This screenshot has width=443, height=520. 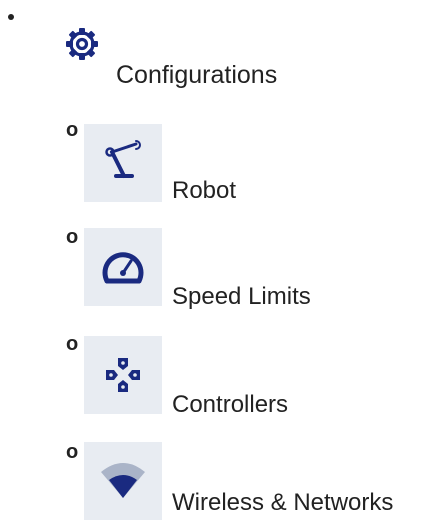 I want to click on menu-item-speed-limits, so click(x=123, y=267).